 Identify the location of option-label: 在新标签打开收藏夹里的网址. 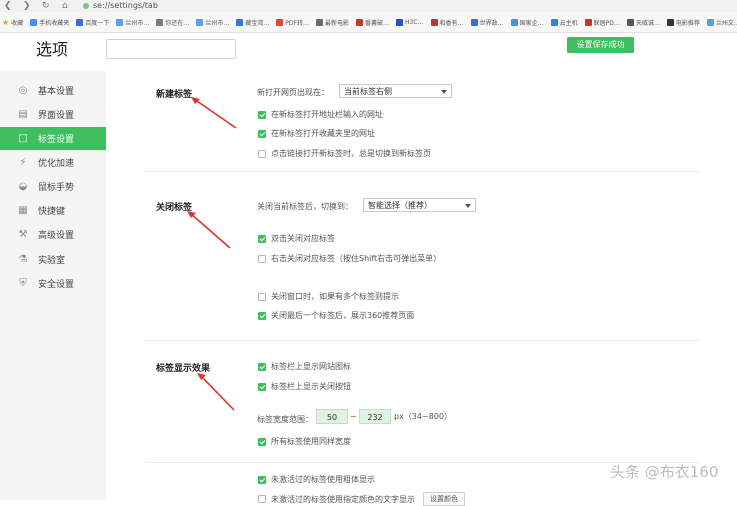
(323, 133).